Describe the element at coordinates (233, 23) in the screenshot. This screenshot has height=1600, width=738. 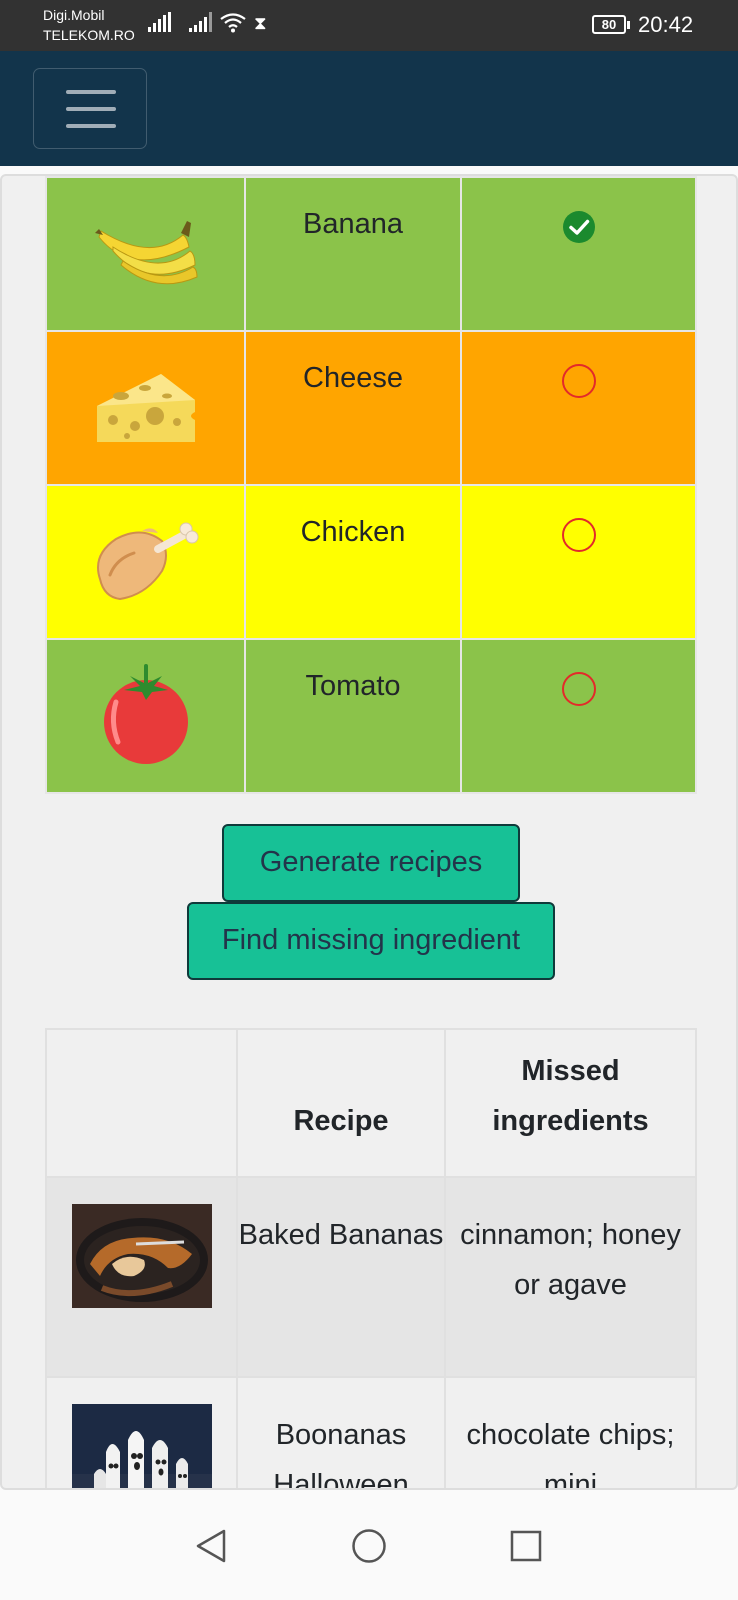
I see `wifi-icon` at that location.